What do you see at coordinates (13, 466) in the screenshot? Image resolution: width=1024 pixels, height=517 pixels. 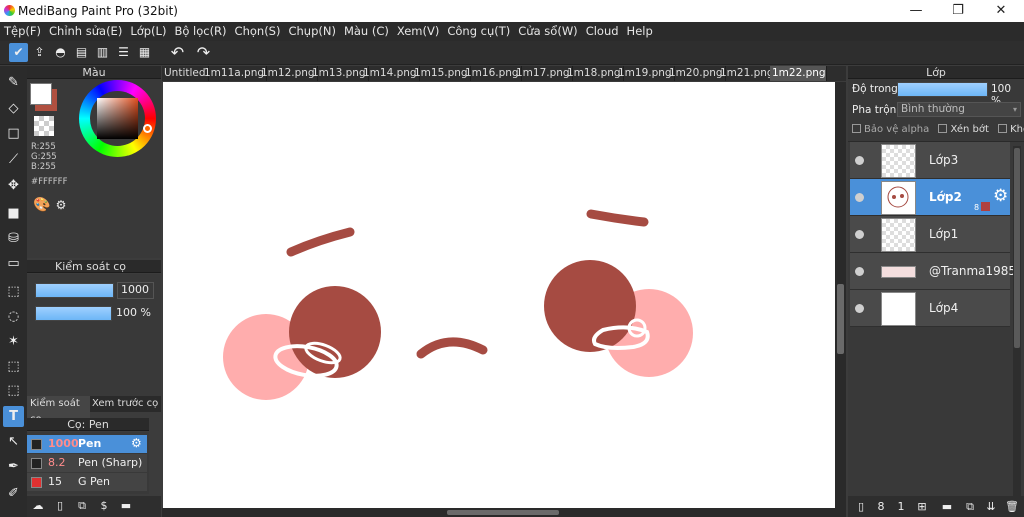 I see `pen-tool-icon: ✒` at bounding box center [13, 466].